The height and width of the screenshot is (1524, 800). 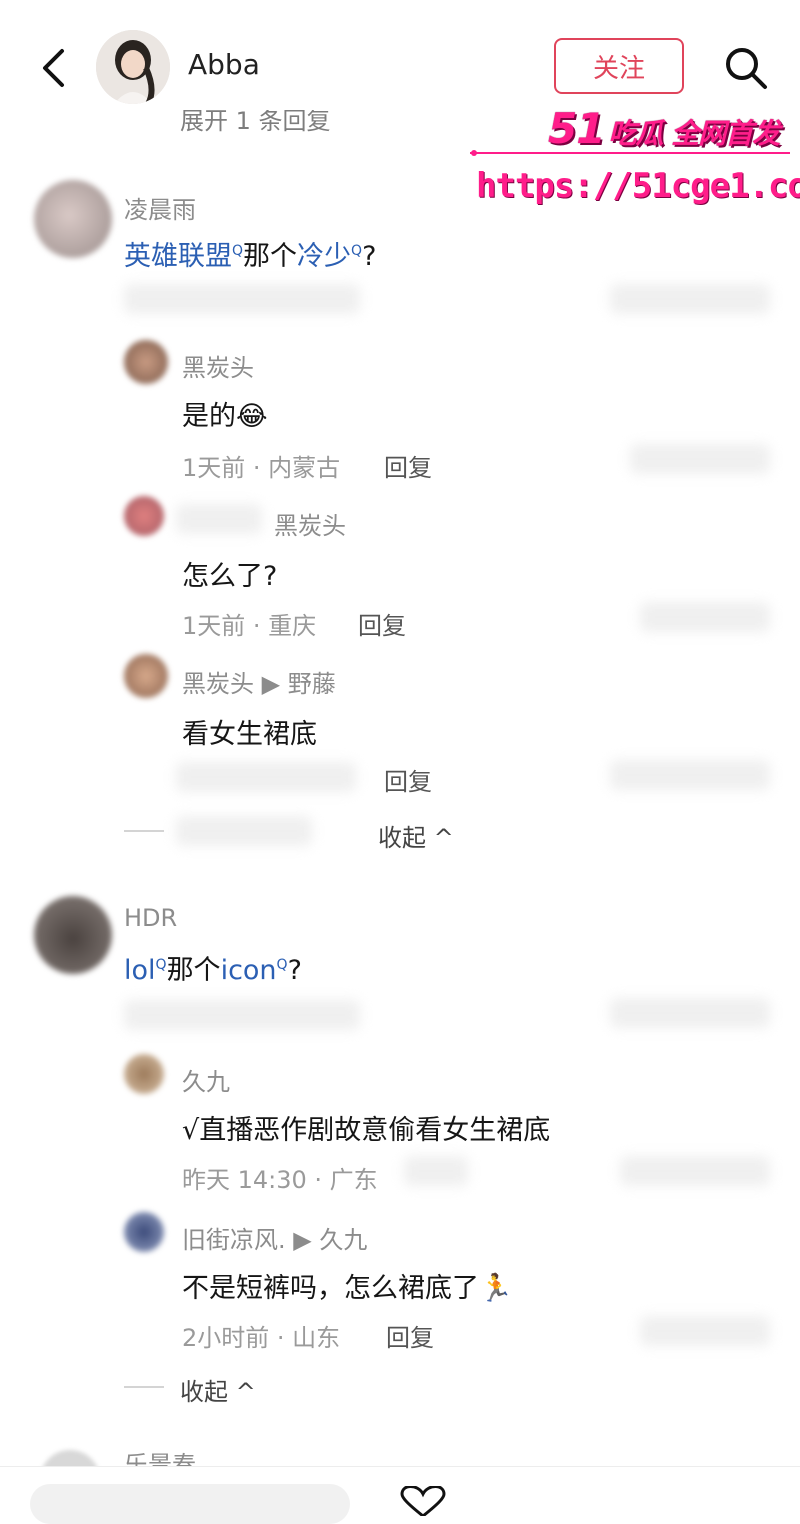 What do you see at coordinates (249, 970) in the screenshot?
I see `keyword-link: icon` at bounding box center [249, 970].